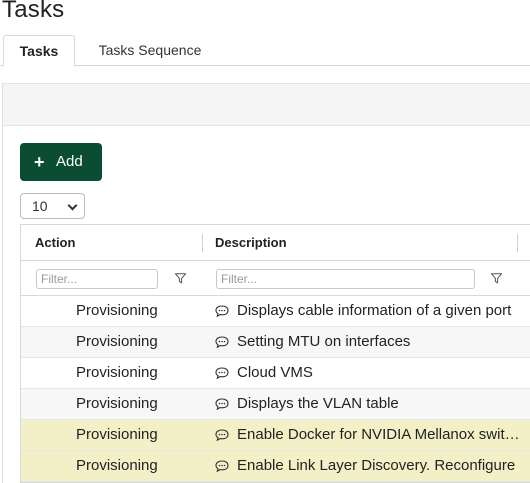 The height and width of the screenshot is (483, 530). Describe the element at coordinates (324, 341) in the screenshot. I see `description-cell: Setting MTU on interfaces` at that location.